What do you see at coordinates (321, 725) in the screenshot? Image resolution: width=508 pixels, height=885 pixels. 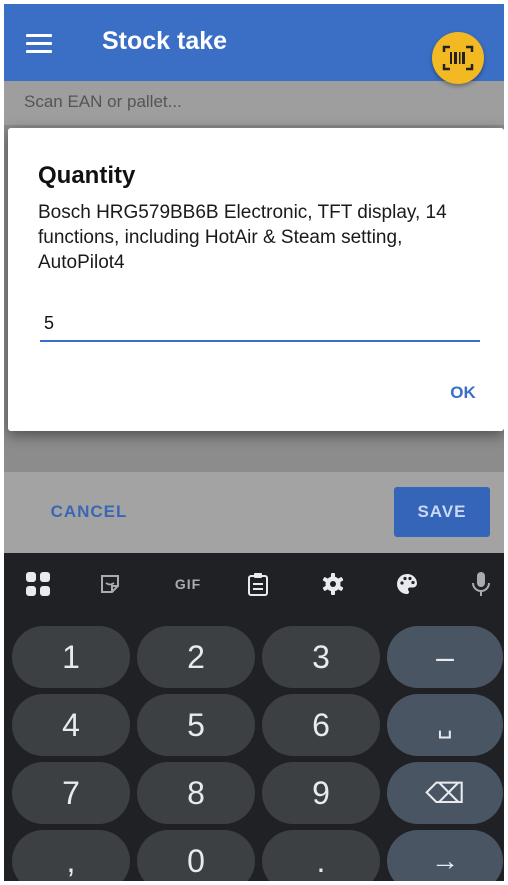 I see `key-6: 6` at bounding box center [321, 725].